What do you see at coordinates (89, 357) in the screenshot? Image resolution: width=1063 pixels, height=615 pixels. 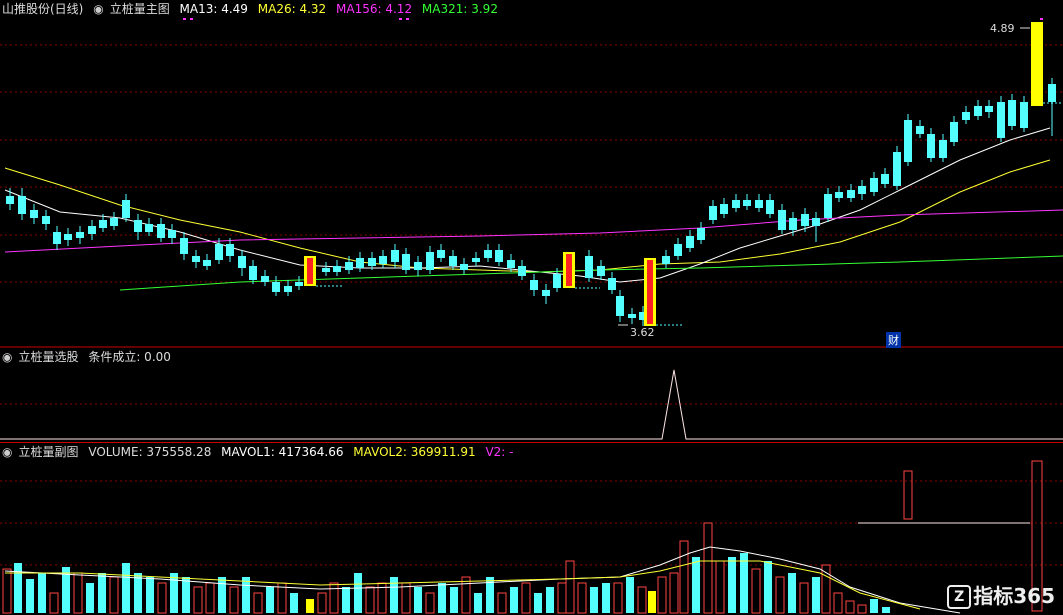 I see `select-panel-header: ◉ 立桩量选股 条件成立: 0.00` at bounding box center [89, 357].